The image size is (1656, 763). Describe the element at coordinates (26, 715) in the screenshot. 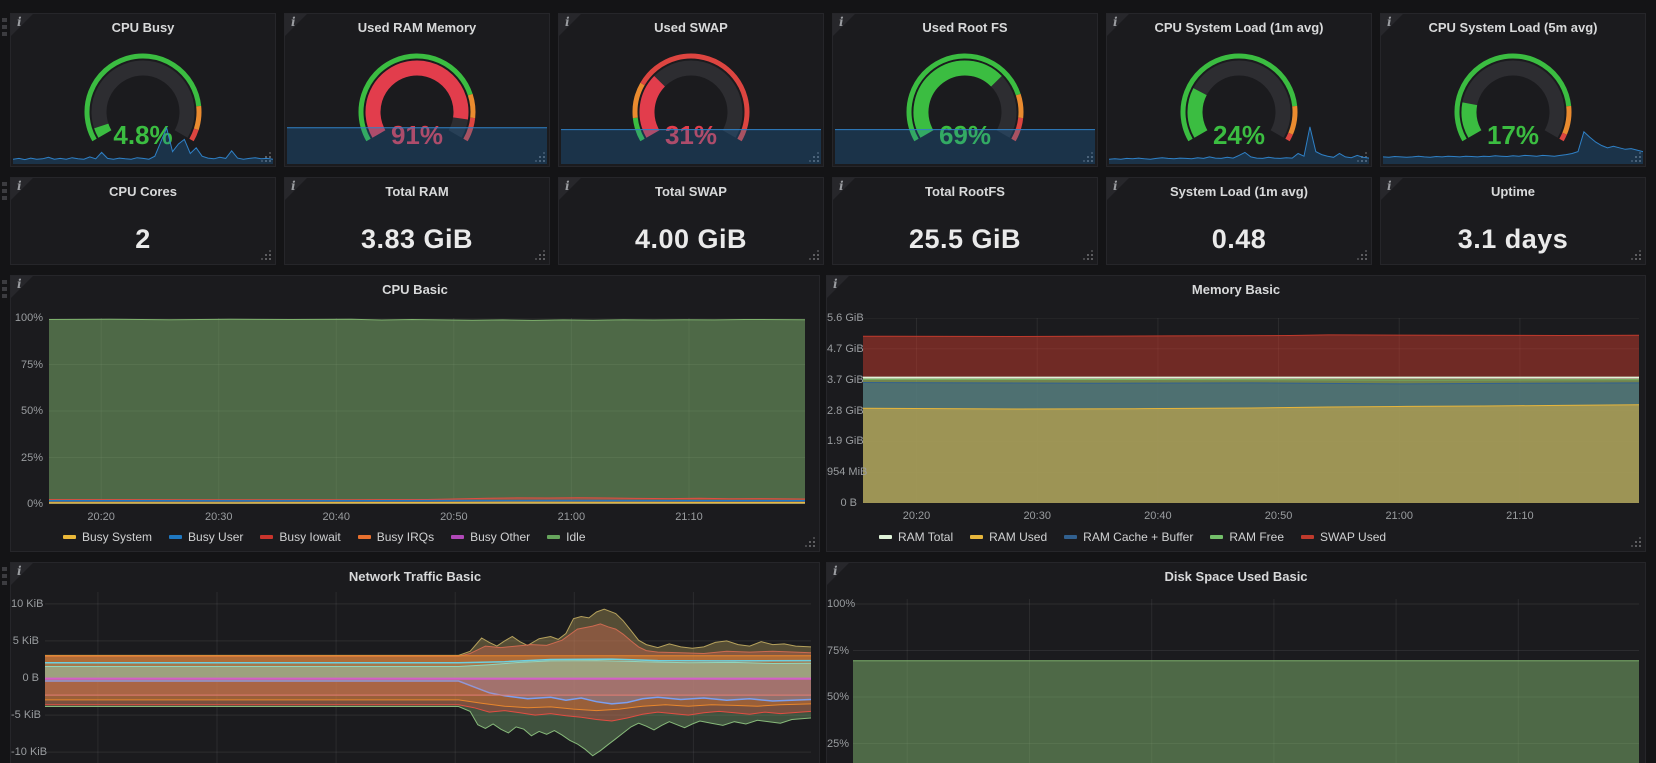

I see `y-axis-label: -5 KiB` at that location.